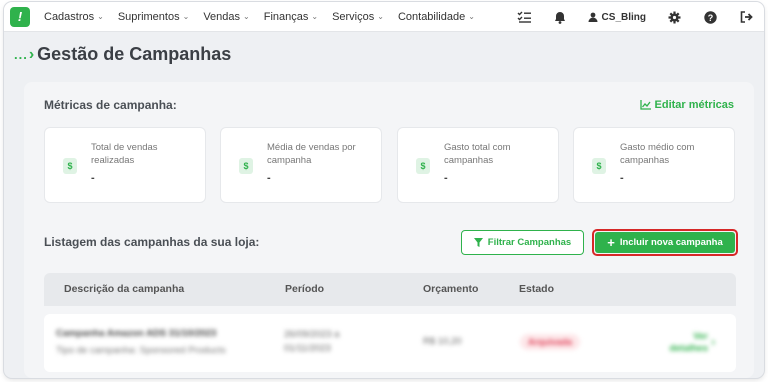 The width and height of the screenshot is (768, 382). What do you see at coordinates (671, 242) in the screenshot?
I see `new-campaign-label: Incluir nova campanha` at bounding box center [671, 242].